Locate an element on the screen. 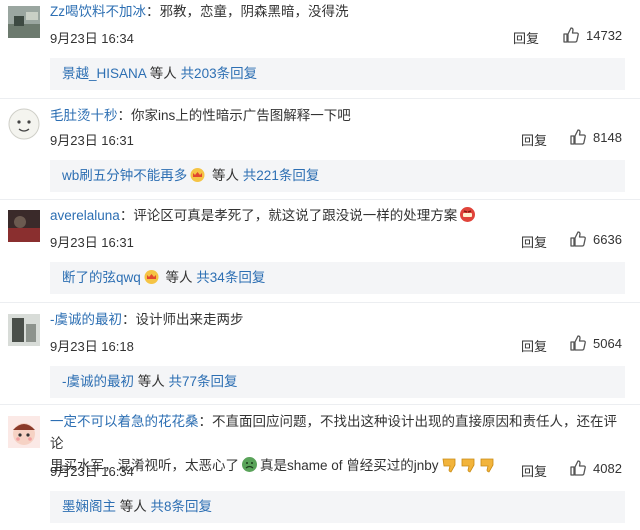 The width and height of the screenshot is (640, 530). comment-username: Zz喝饮料不加冰 is located at coordinates (98, 11).